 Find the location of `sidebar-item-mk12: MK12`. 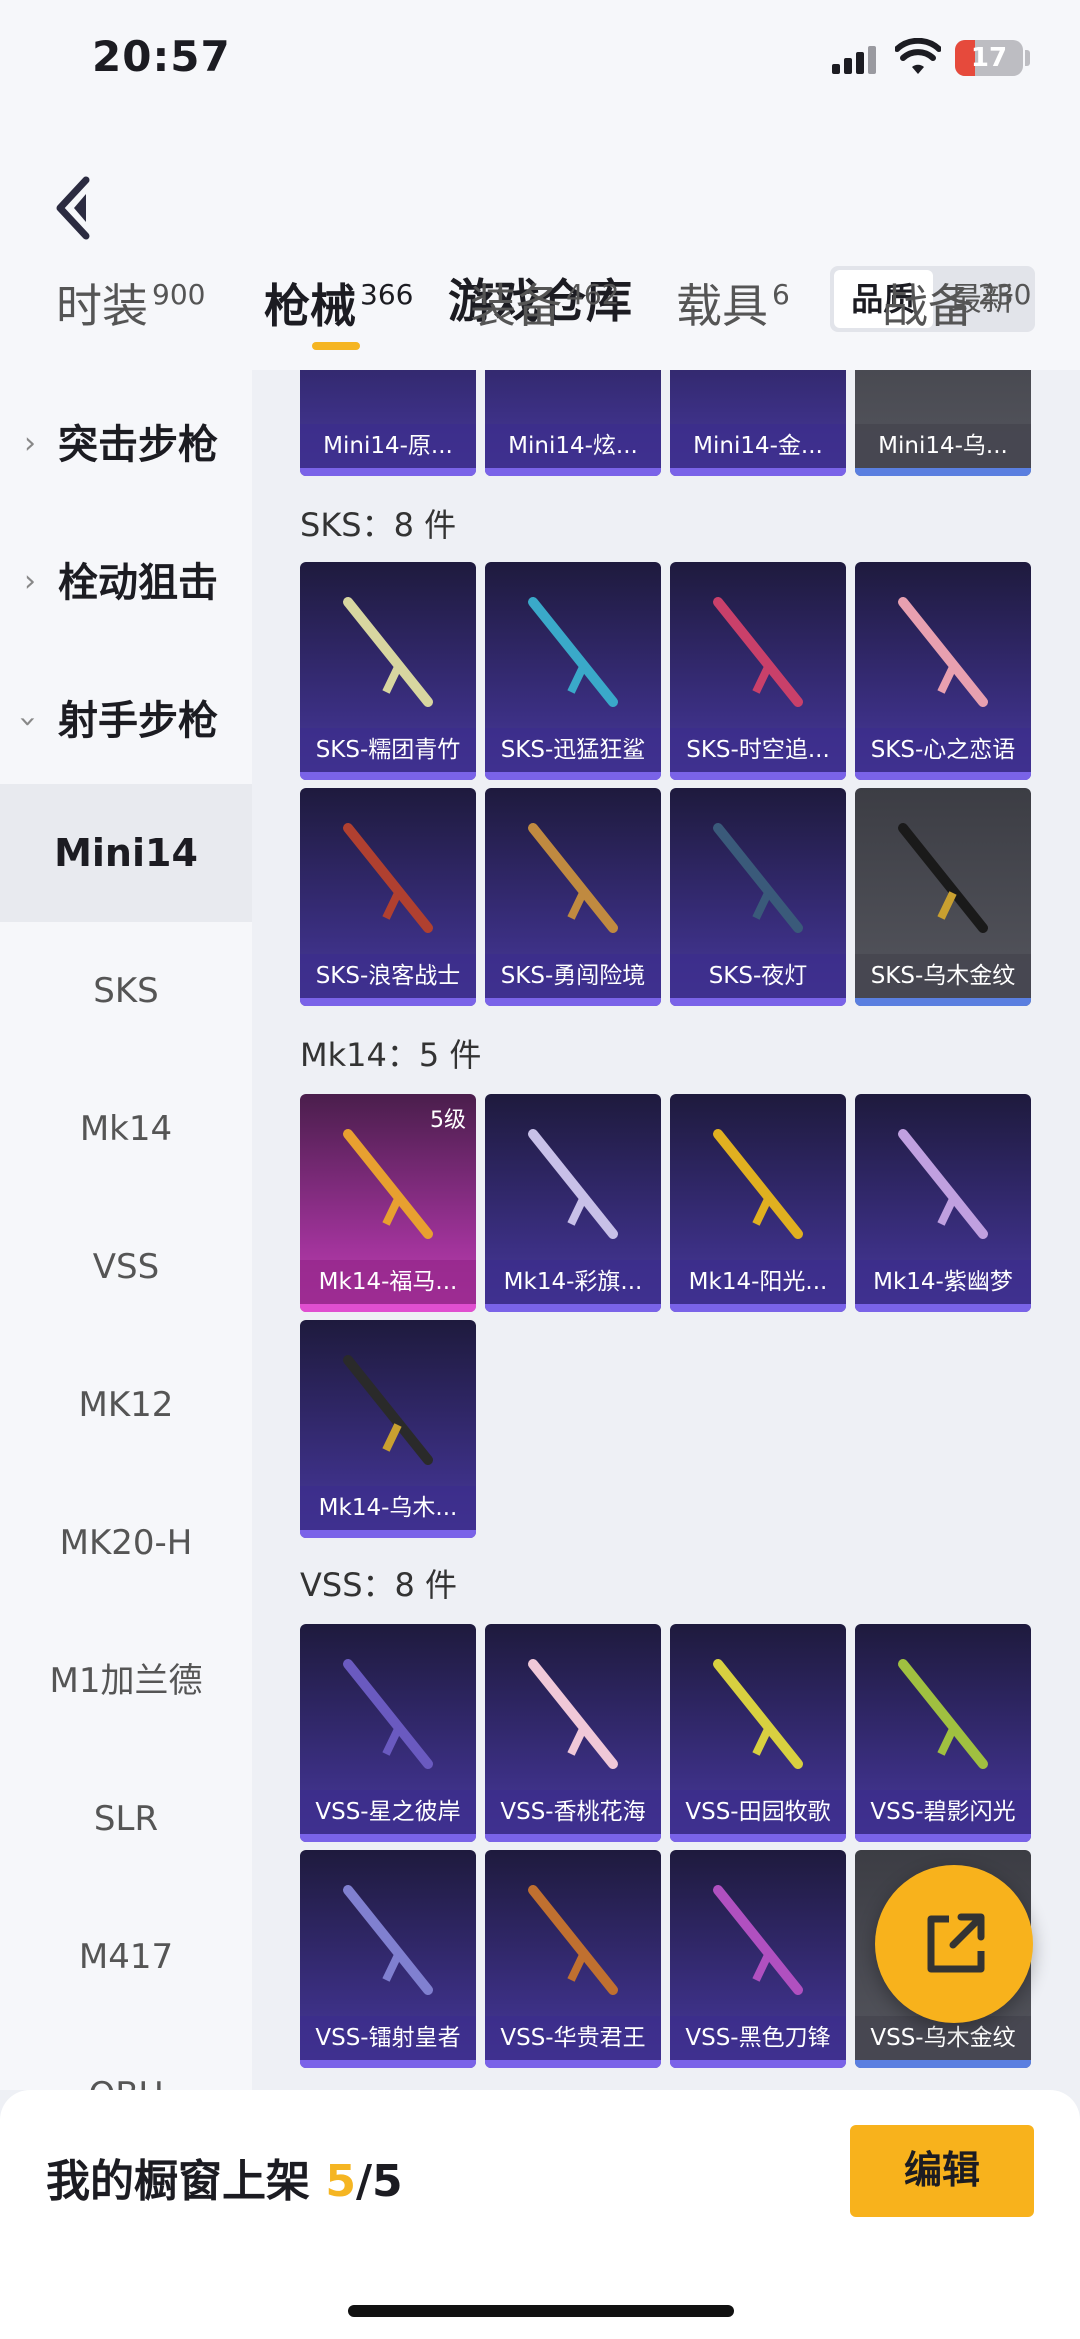

sidebar-item-mk12: MK12 is located at coordinates (126, 1405).